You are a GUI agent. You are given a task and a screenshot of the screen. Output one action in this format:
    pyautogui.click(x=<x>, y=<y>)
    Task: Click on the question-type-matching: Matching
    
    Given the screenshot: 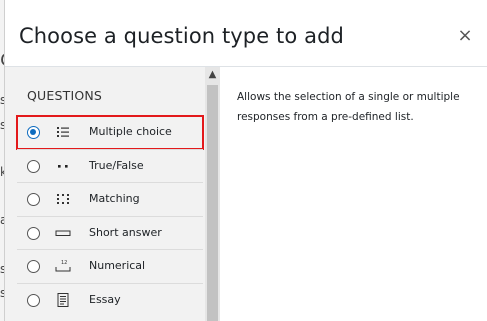 What is the action you would take?
    pyautogui.click(x=110, y=198)
    